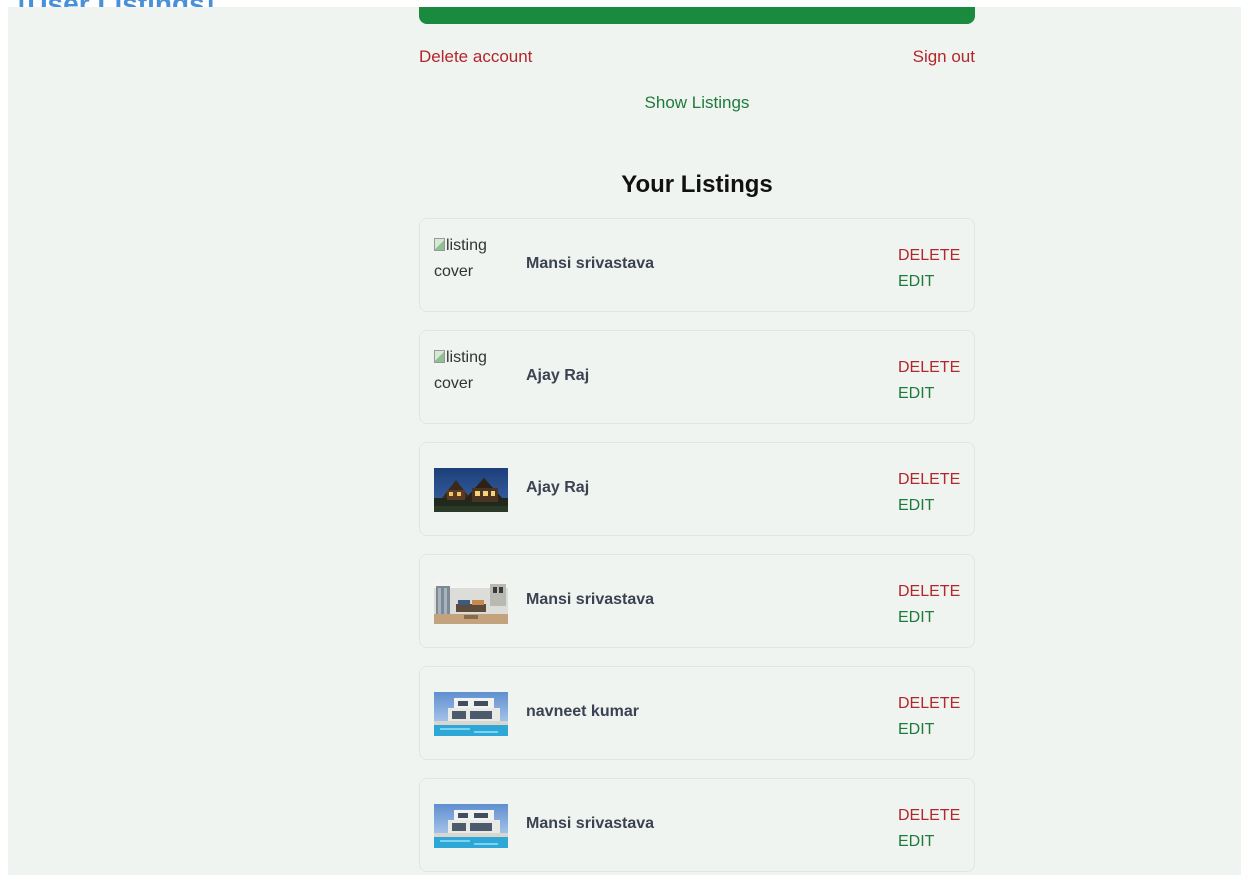  Describe the element at coordinates (697, 103) in the screenshot. I see `show-listings-button: Show Listings` at that location.